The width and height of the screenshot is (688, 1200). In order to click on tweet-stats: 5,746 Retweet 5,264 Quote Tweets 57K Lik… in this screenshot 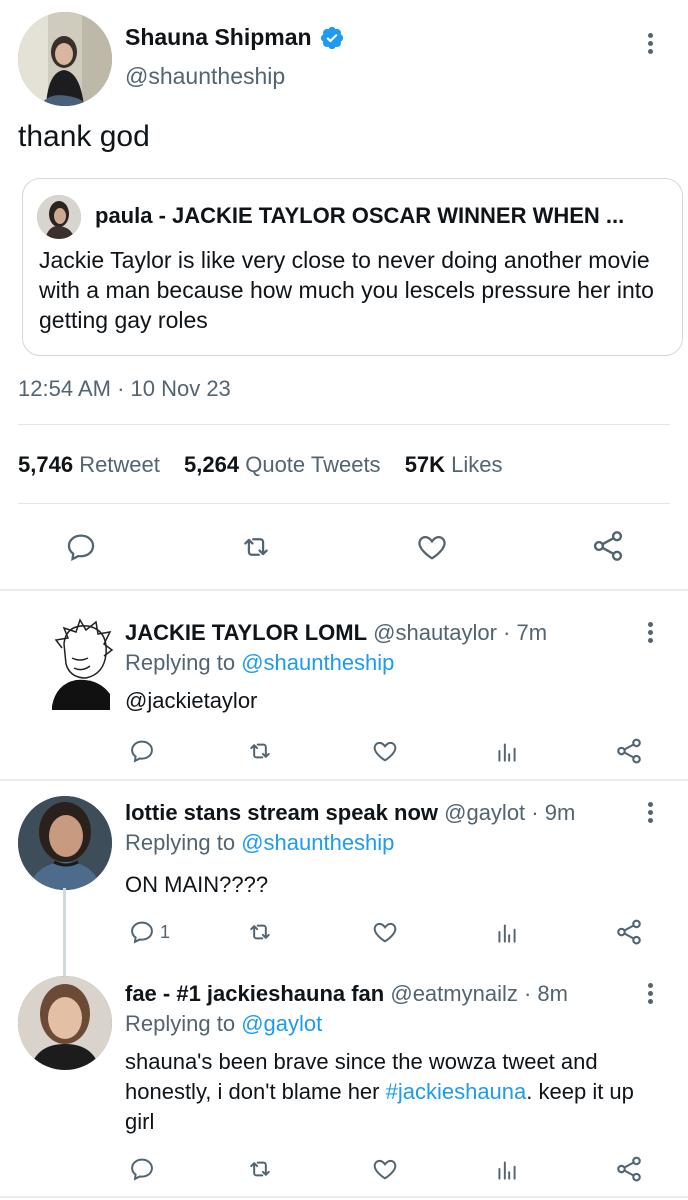, I will do `click(269, 465)`.